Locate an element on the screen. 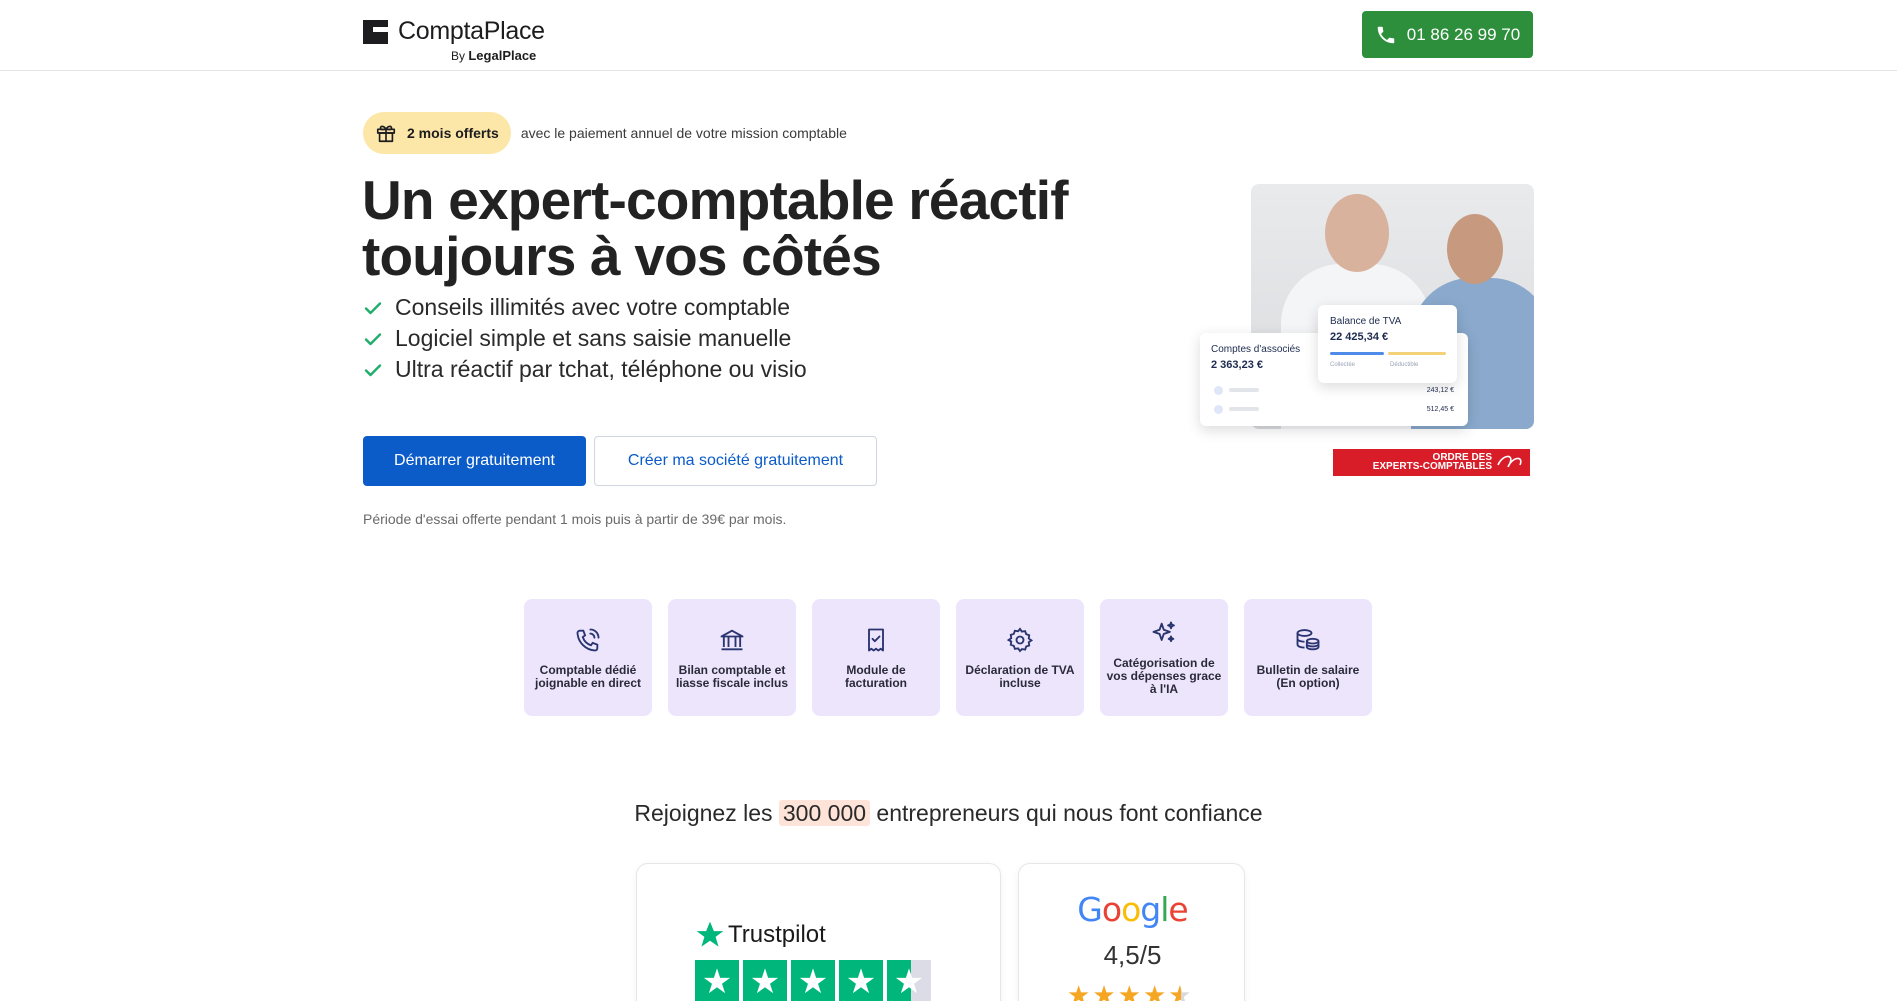  coins-icon is located at coordinates (1308, 639).